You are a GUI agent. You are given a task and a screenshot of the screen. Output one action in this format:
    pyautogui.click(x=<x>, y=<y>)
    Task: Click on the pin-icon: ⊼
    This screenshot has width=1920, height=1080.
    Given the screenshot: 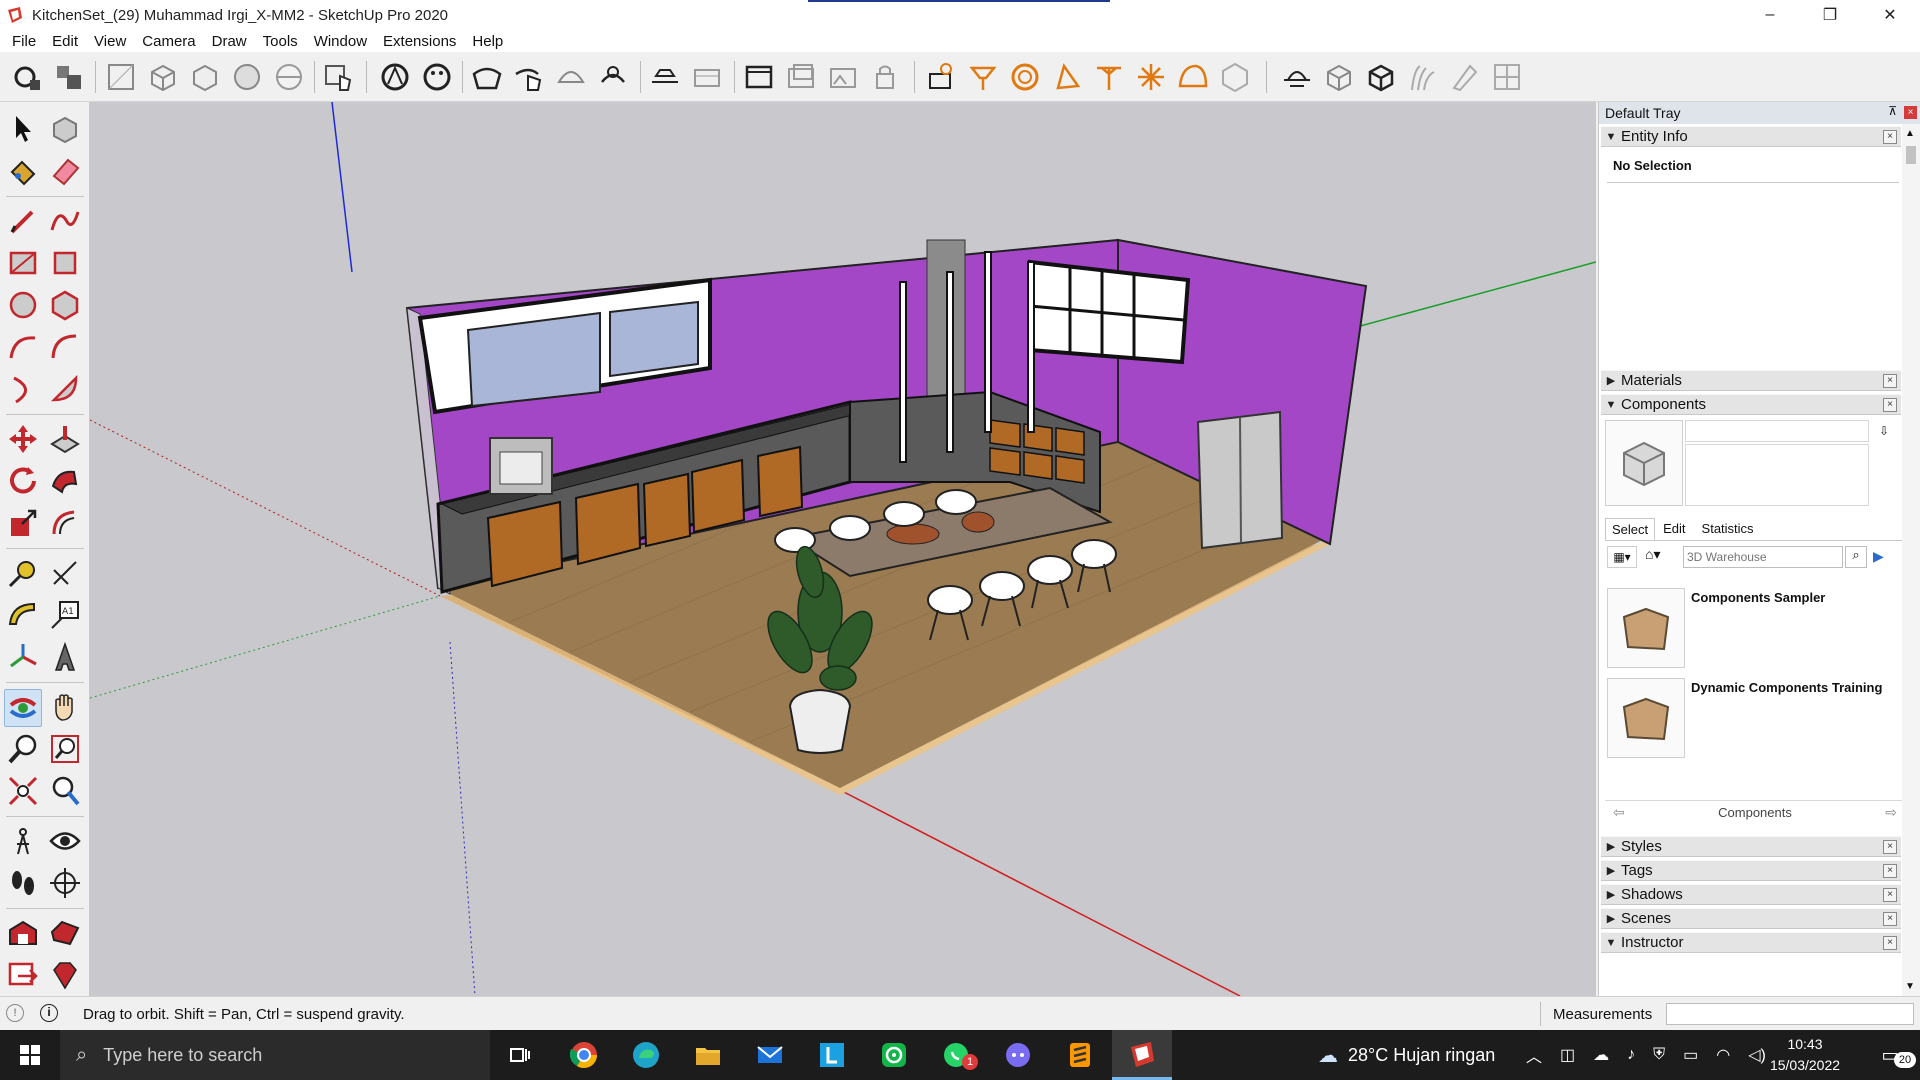 What is the action you would take?
    pyautogui.click(x=1892, y=111)
    